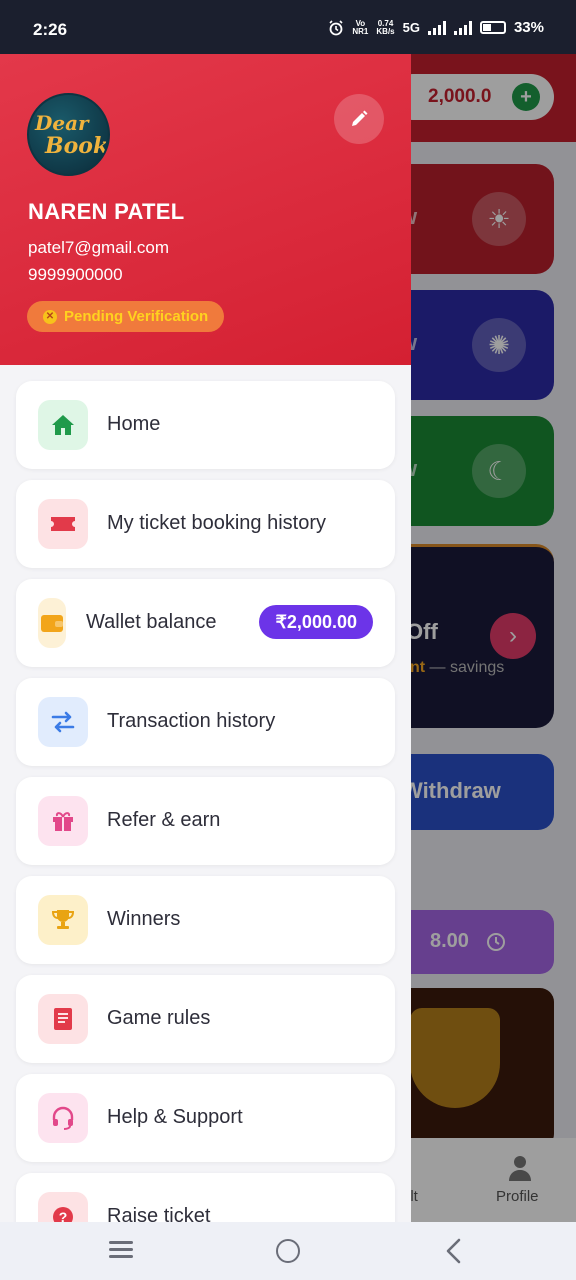  I want to click on recent-apps-icon, so click(121, 1250).